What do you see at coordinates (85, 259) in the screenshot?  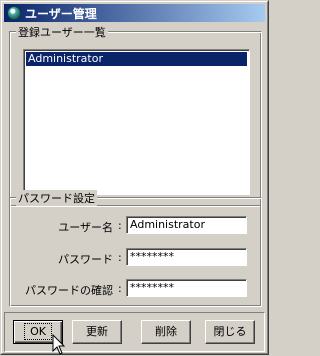 I see `password-label: パスワード` at bounding box center [85, 259].